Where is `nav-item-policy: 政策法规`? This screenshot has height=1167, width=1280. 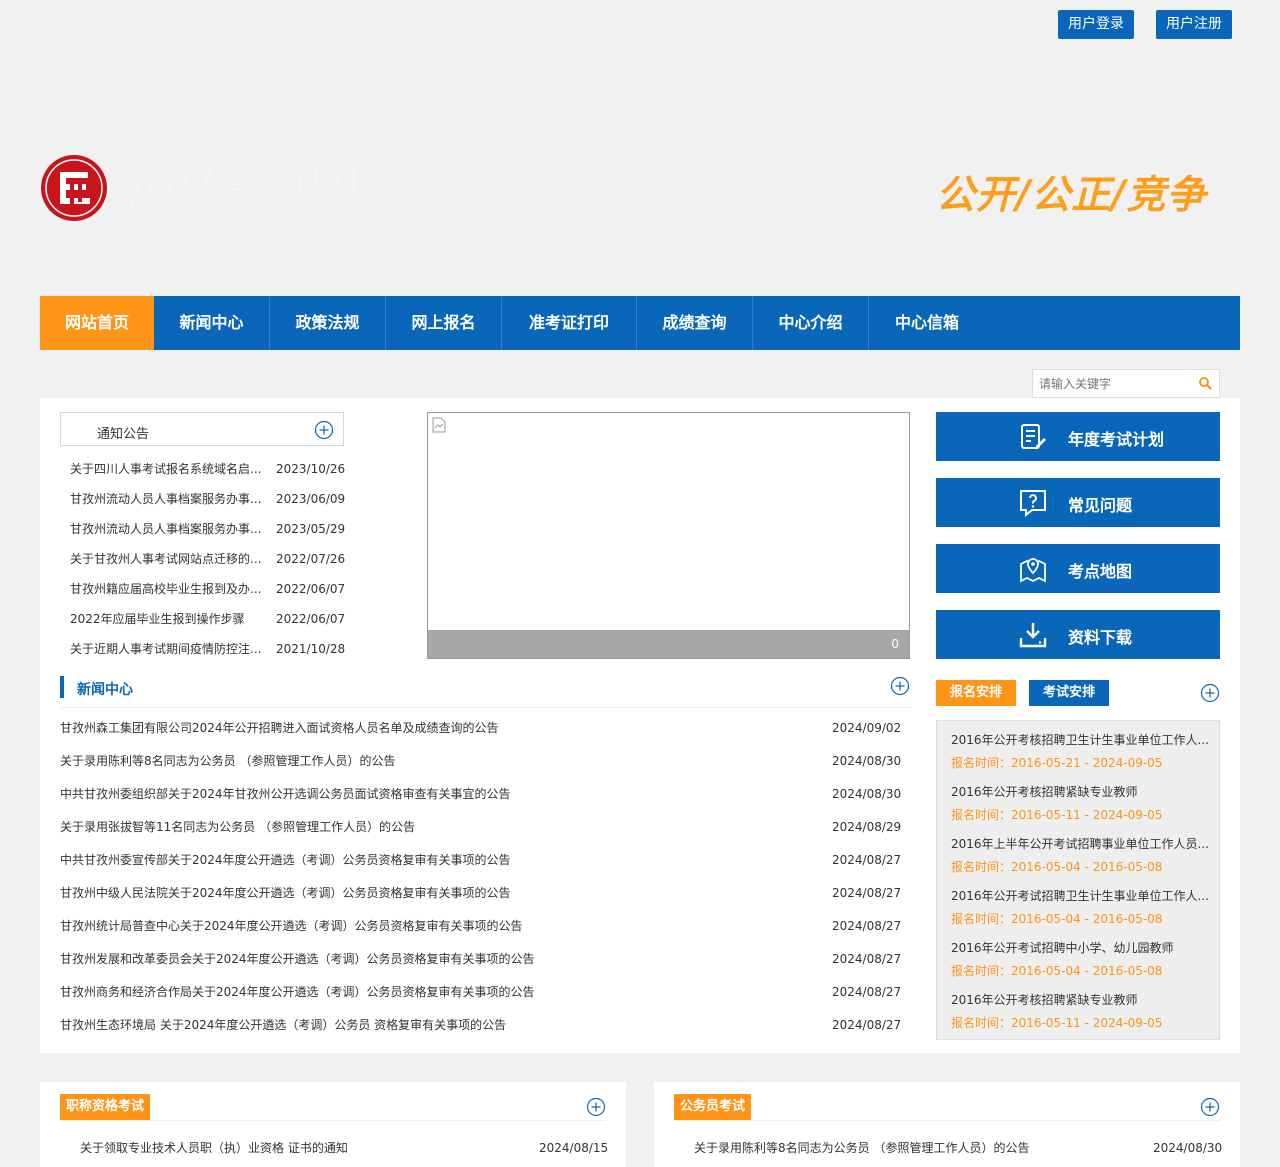
nav-item-policy: 政策法规 is located at coordinates (328, 323).